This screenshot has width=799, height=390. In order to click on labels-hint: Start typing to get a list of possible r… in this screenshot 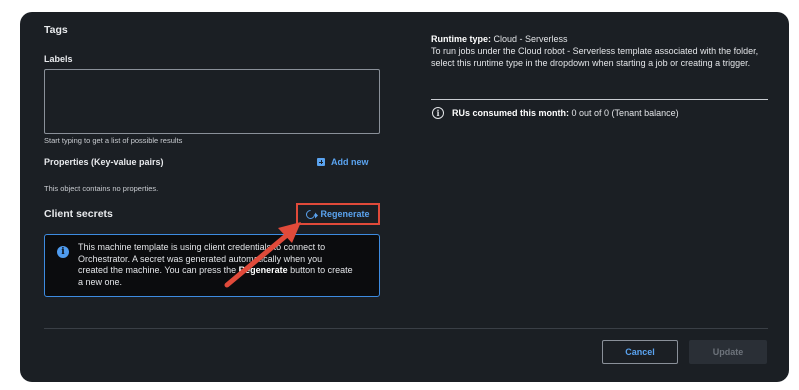, I will do `click(113, 140)`.